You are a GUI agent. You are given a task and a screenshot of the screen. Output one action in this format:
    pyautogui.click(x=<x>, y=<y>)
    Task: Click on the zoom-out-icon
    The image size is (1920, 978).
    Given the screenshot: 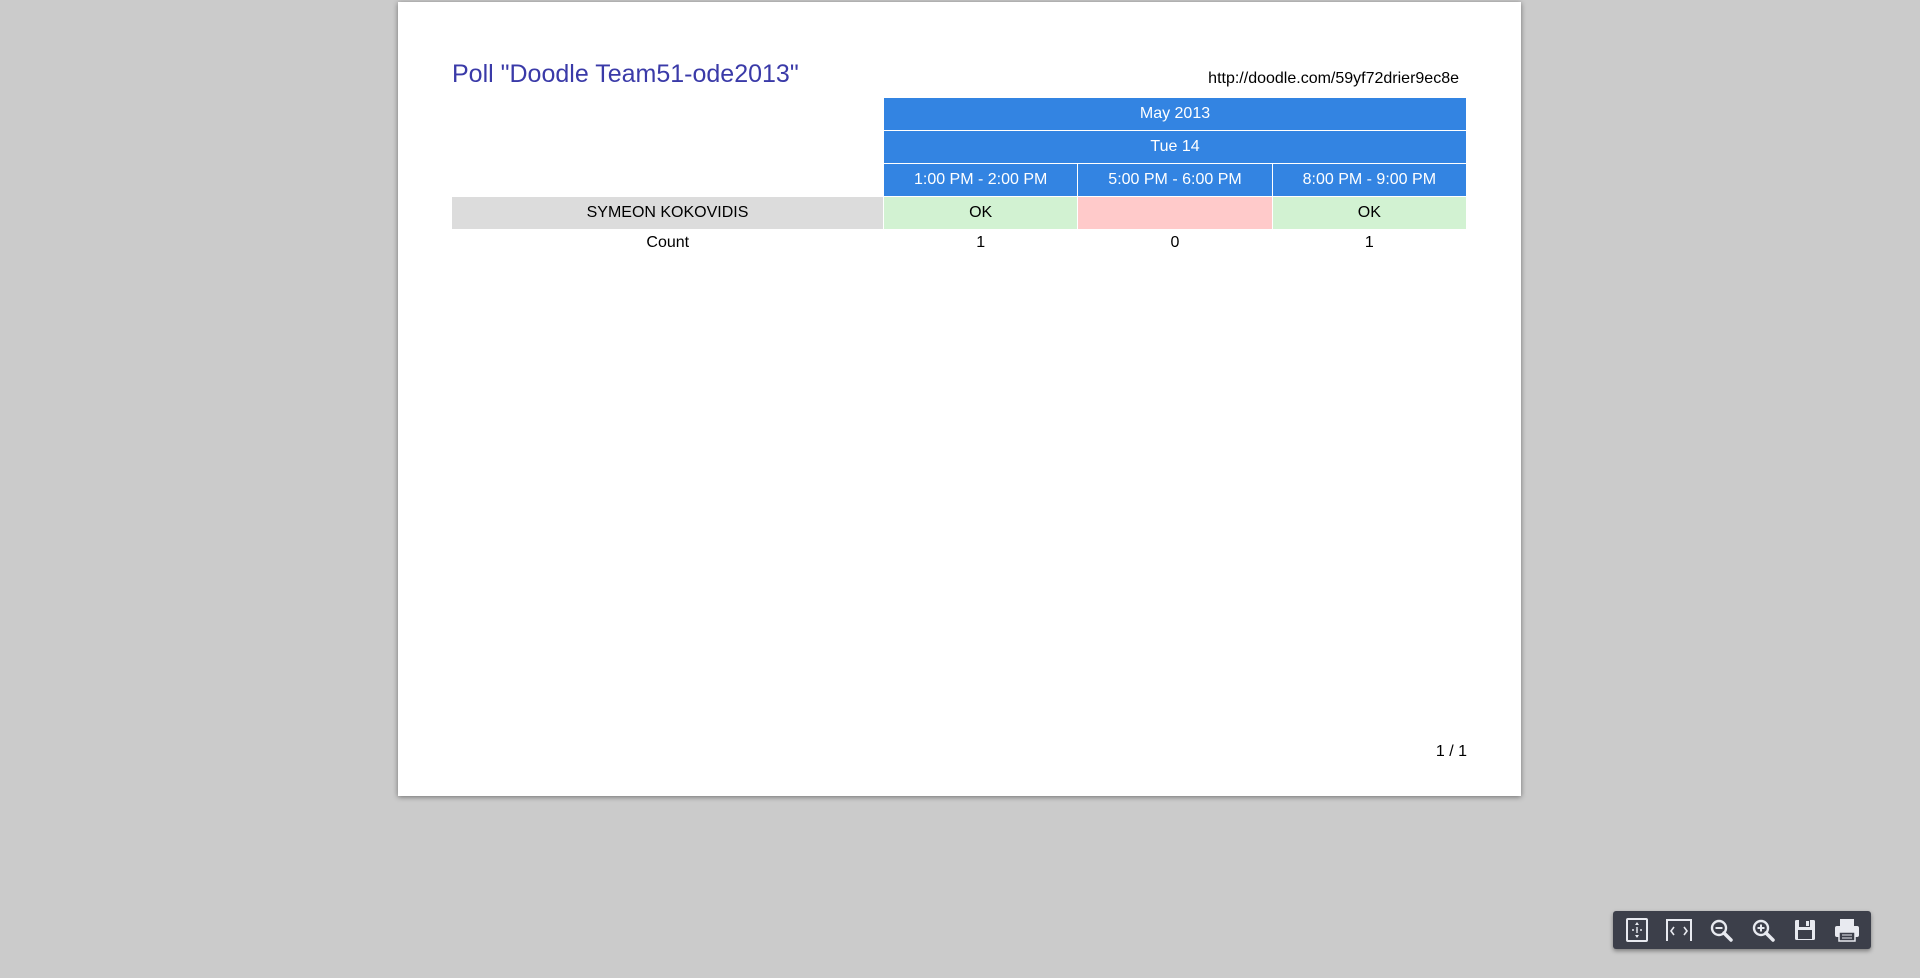 What is the action you would take?
    pyautogui.click(x=1721, y=930)
    